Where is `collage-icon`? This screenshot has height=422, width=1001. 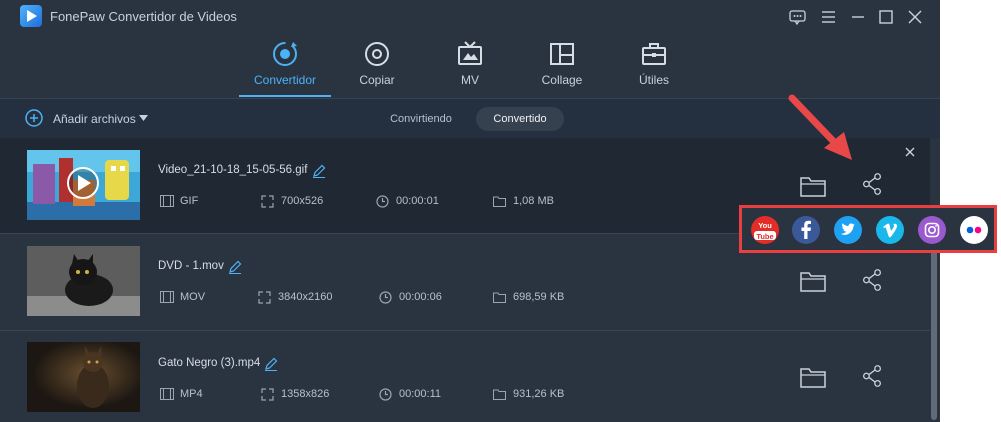
collage-icon is located at coordinates (562, 54).